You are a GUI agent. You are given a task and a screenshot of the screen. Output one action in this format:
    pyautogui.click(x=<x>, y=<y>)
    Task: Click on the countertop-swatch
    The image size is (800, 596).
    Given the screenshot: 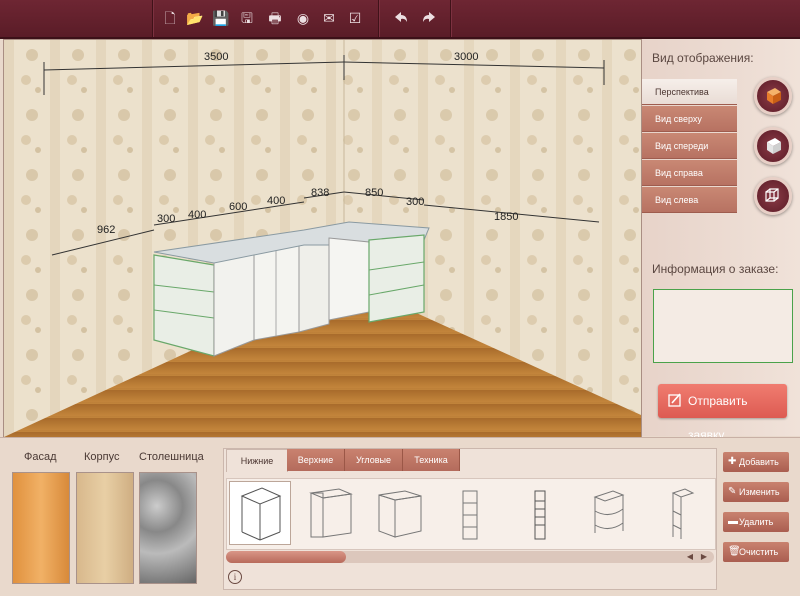 What is the action you would take?
    pyautogui.click(x=168, y=528)
    